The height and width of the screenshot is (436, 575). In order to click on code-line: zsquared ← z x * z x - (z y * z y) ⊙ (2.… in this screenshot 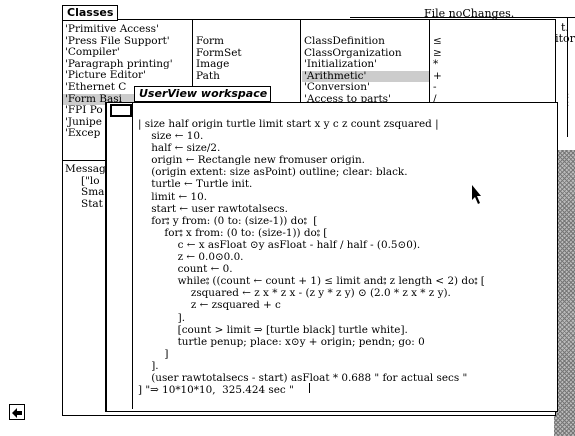, I will do `click(294, 293)`.